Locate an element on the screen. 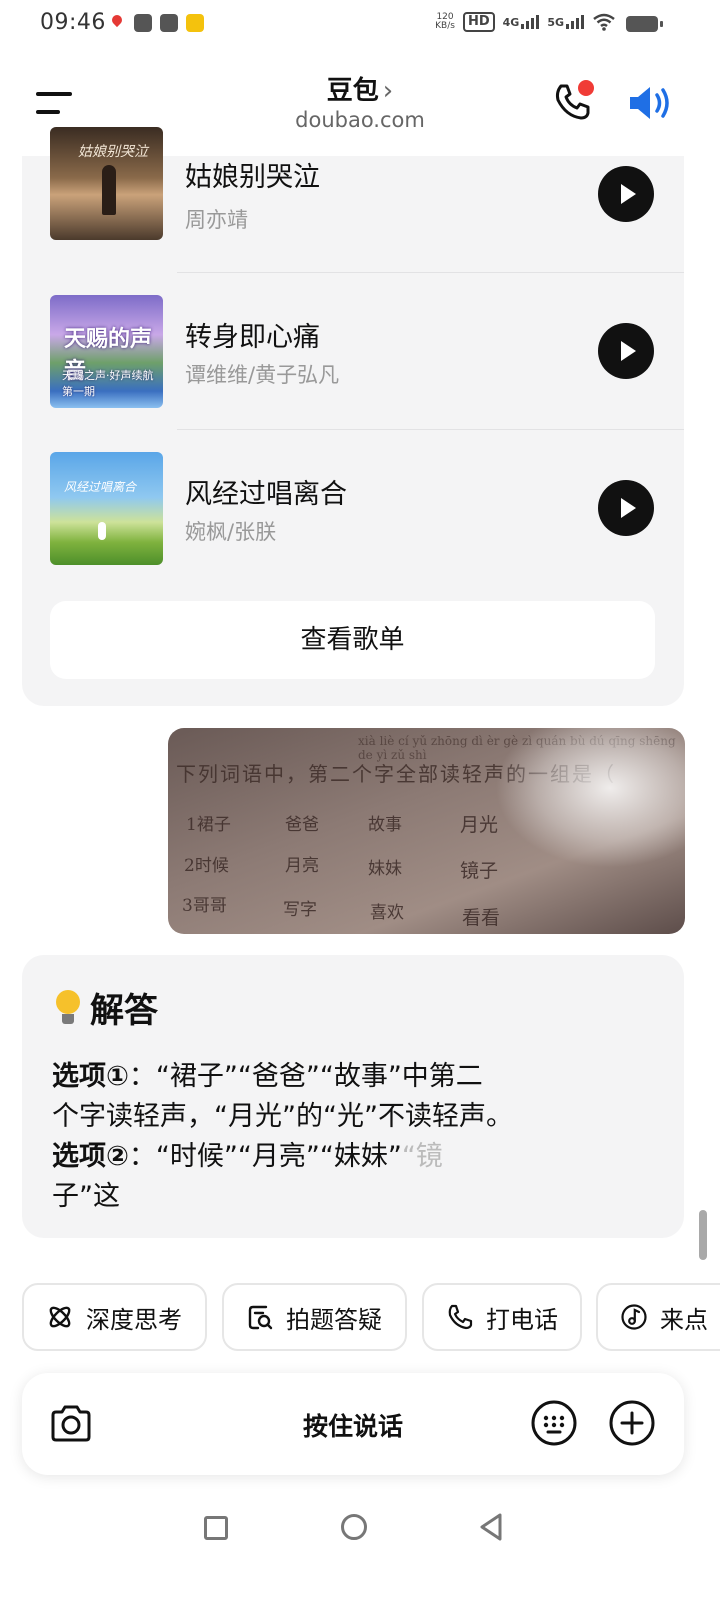 The height and width of the screenshot is (1600, 720). system-nav-bar is located at coordinates (360, 1526).